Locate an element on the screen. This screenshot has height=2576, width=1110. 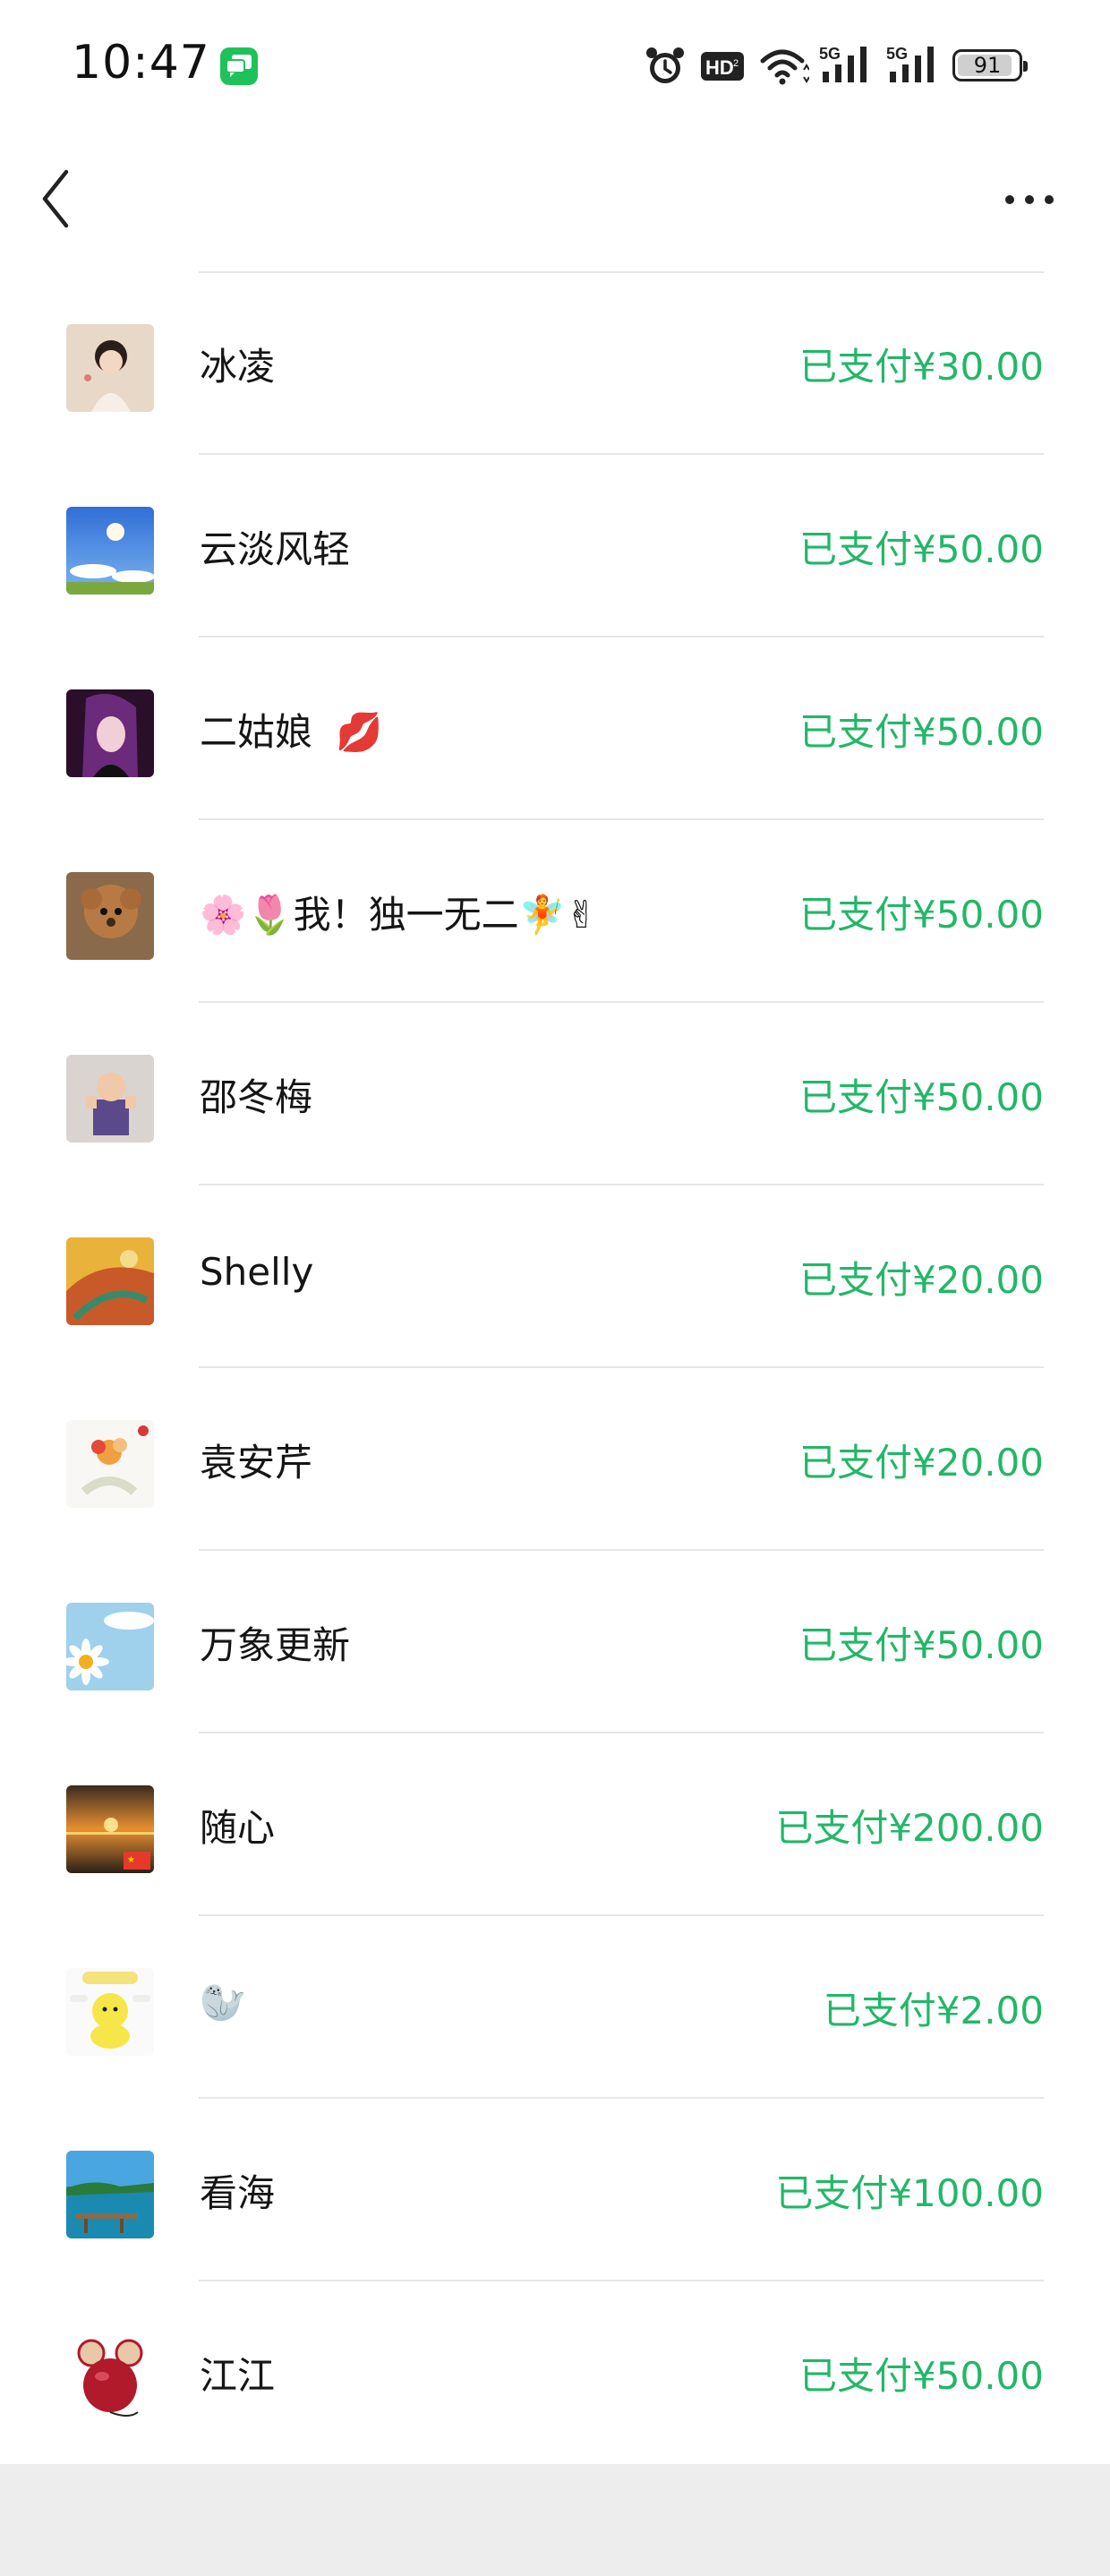
svg-text: HD is located at coordinates (719, 67).